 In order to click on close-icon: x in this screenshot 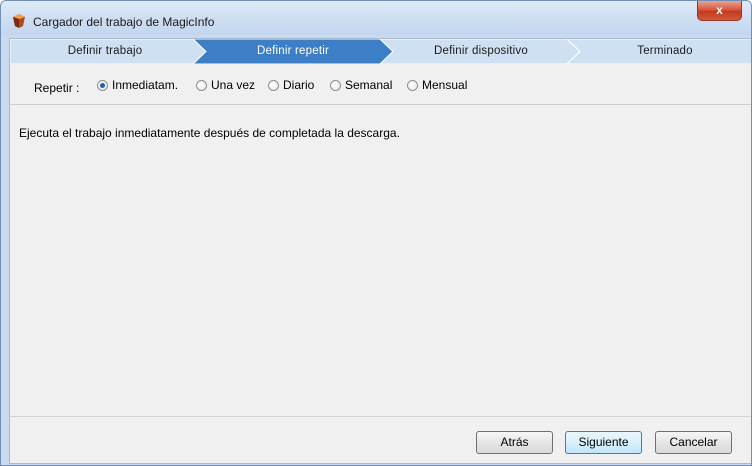, I will do `click(719, 10)`.